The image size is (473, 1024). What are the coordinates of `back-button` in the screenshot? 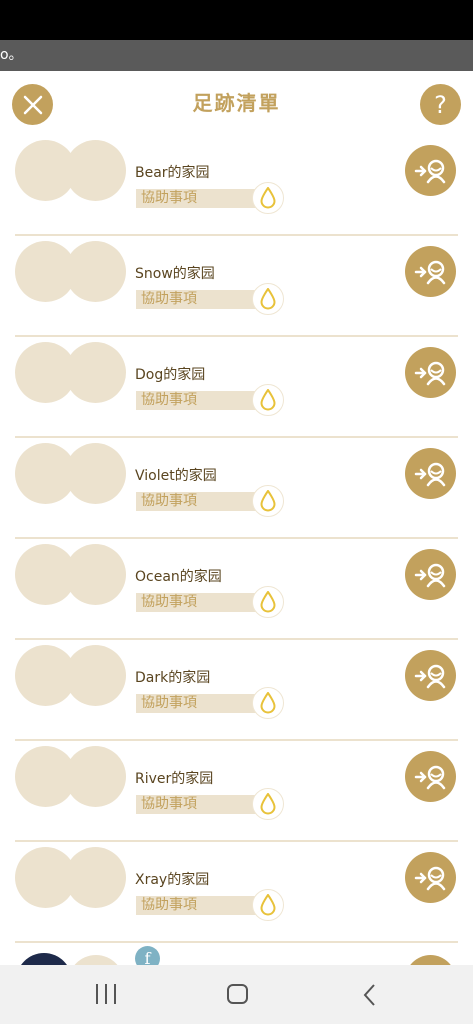 It's located at (370, 995).